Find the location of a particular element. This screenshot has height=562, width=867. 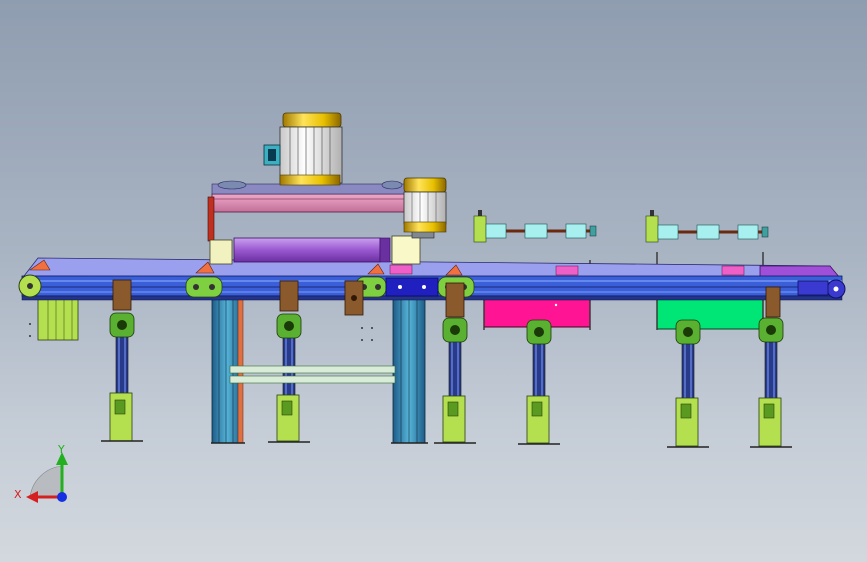

main-conveyor-belt is located at coordinates (432, 279).